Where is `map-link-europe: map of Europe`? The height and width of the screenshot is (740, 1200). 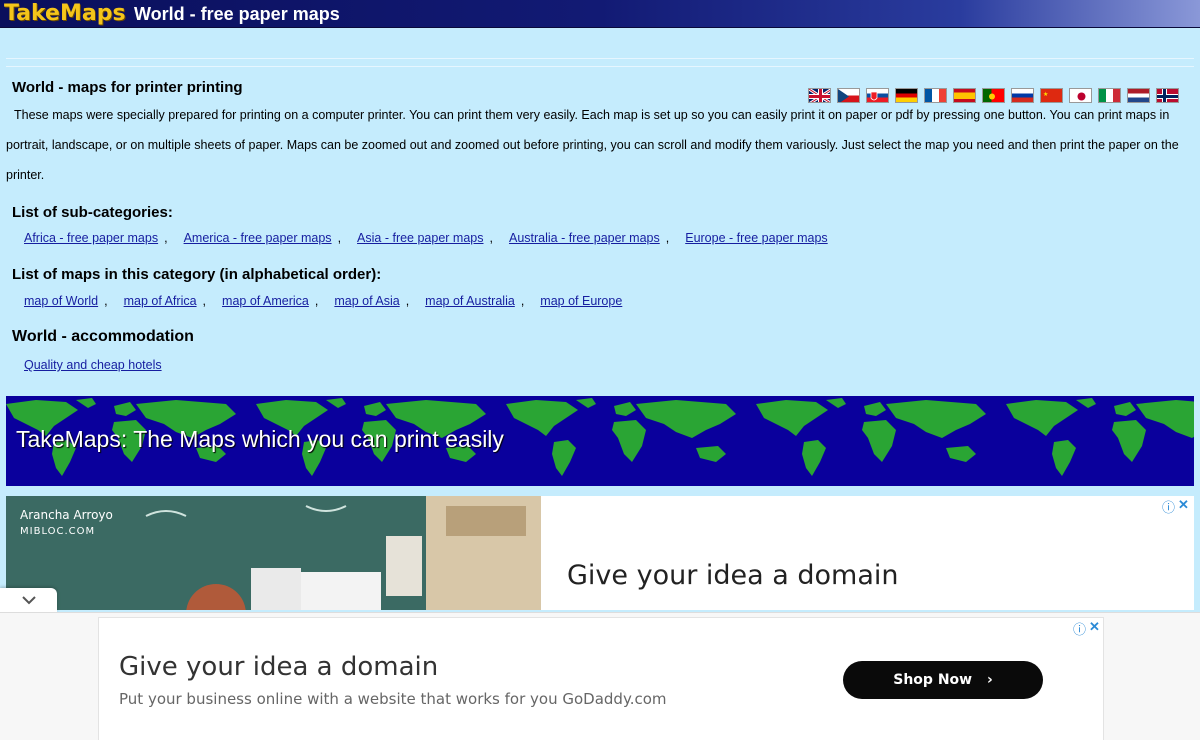 map-link-europe: map of Europe is located at coordinates (581, 301).